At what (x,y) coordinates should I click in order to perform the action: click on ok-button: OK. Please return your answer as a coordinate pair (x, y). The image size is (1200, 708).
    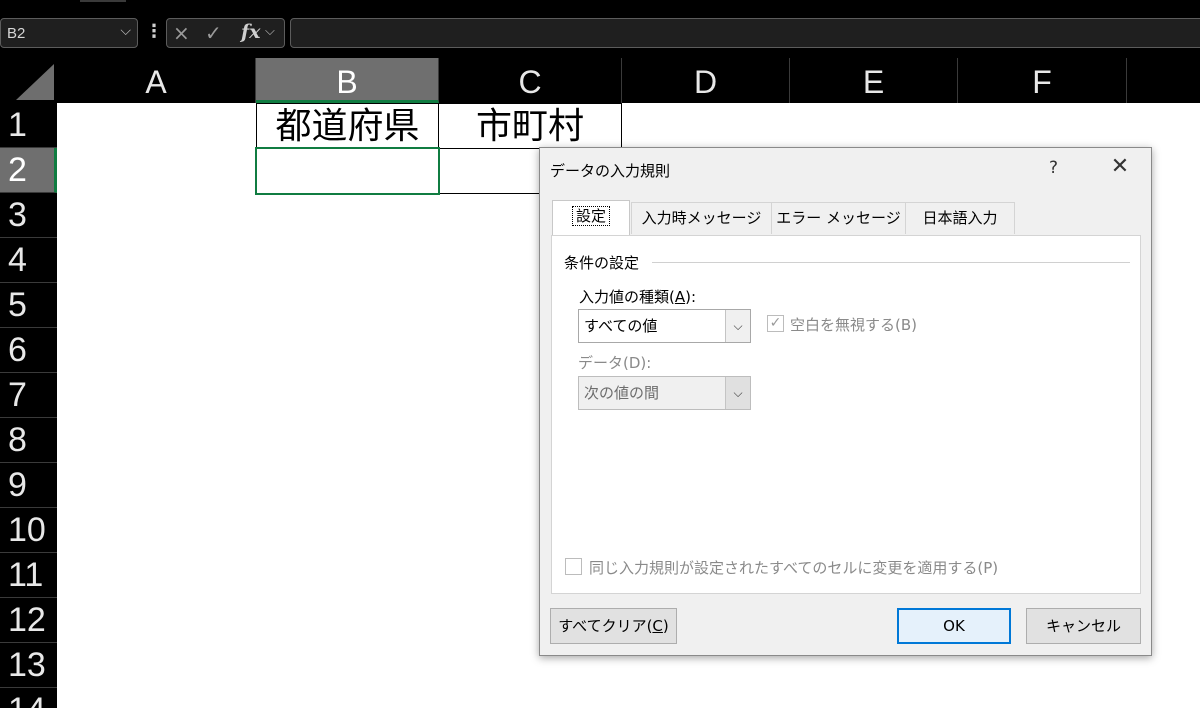
    Looking at the image, I should click on (954, 626).